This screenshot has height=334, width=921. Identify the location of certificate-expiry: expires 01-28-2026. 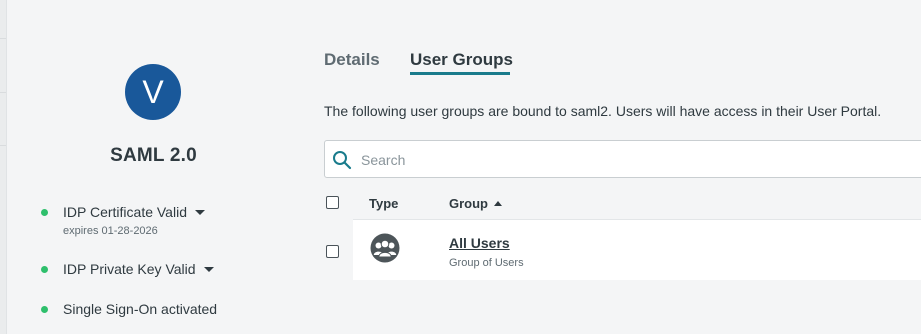
(110, 231).